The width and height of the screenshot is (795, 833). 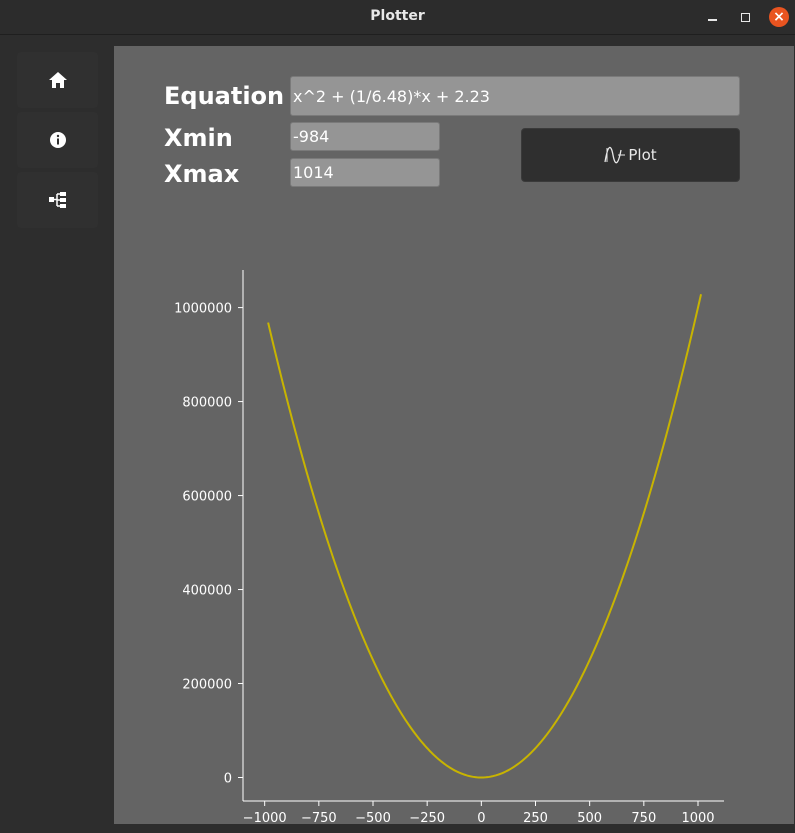 What do you see at coordinates (198, 138) in the screenshot?
I see `xmin-label: Xmin` at bounding box center [198, 138].